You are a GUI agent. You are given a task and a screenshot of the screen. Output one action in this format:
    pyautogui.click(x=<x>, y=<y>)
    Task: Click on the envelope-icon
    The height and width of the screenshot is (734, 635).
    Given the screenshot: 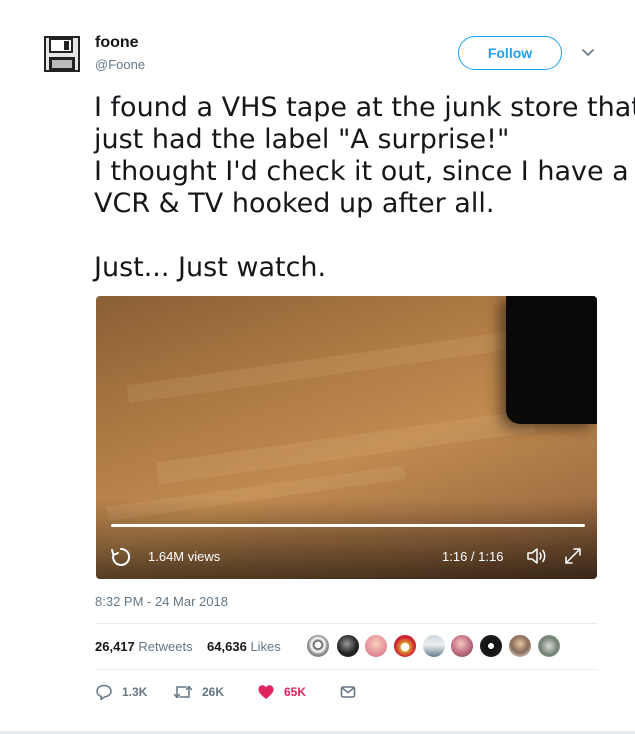 What is the action you would take?
    pyautogui.click(x=348, y=692)
    